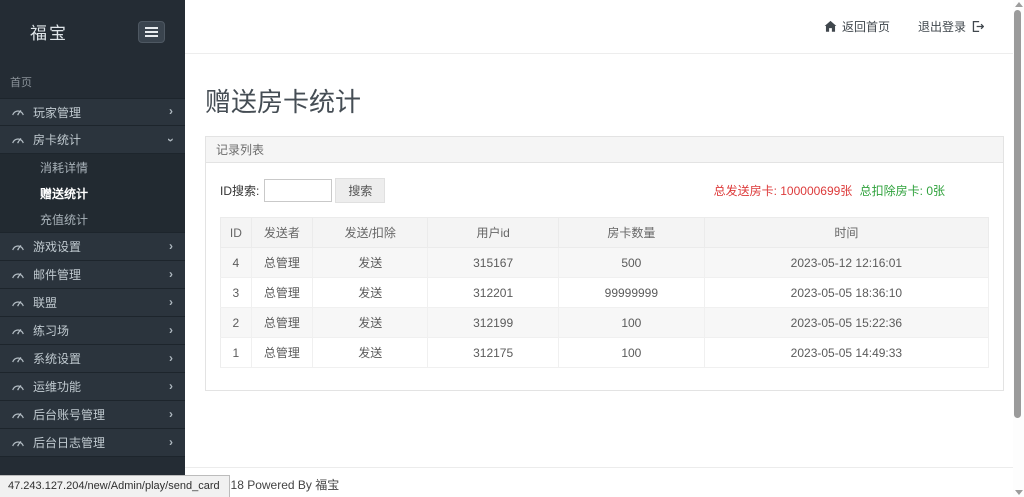 This screenshot has width=1024, height=497. I want to click on sidebar-submenu-item-label: 赠送统计, so click(64, 193).